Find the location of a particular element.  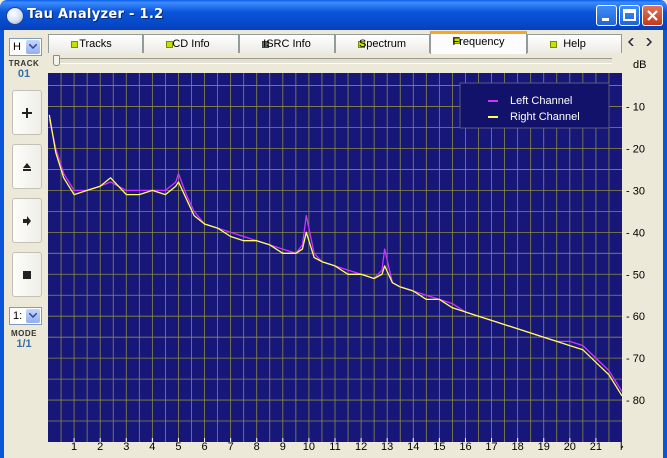

mode-label: MODE is located at coordinates (24, 333).